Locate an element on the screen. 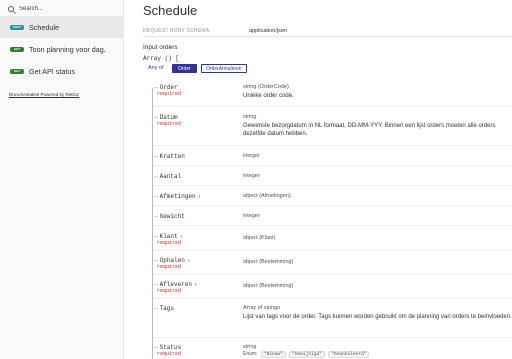 The image size is (512, 359). sidebar-item-label: Get API status is located at coordinates (52, 71).